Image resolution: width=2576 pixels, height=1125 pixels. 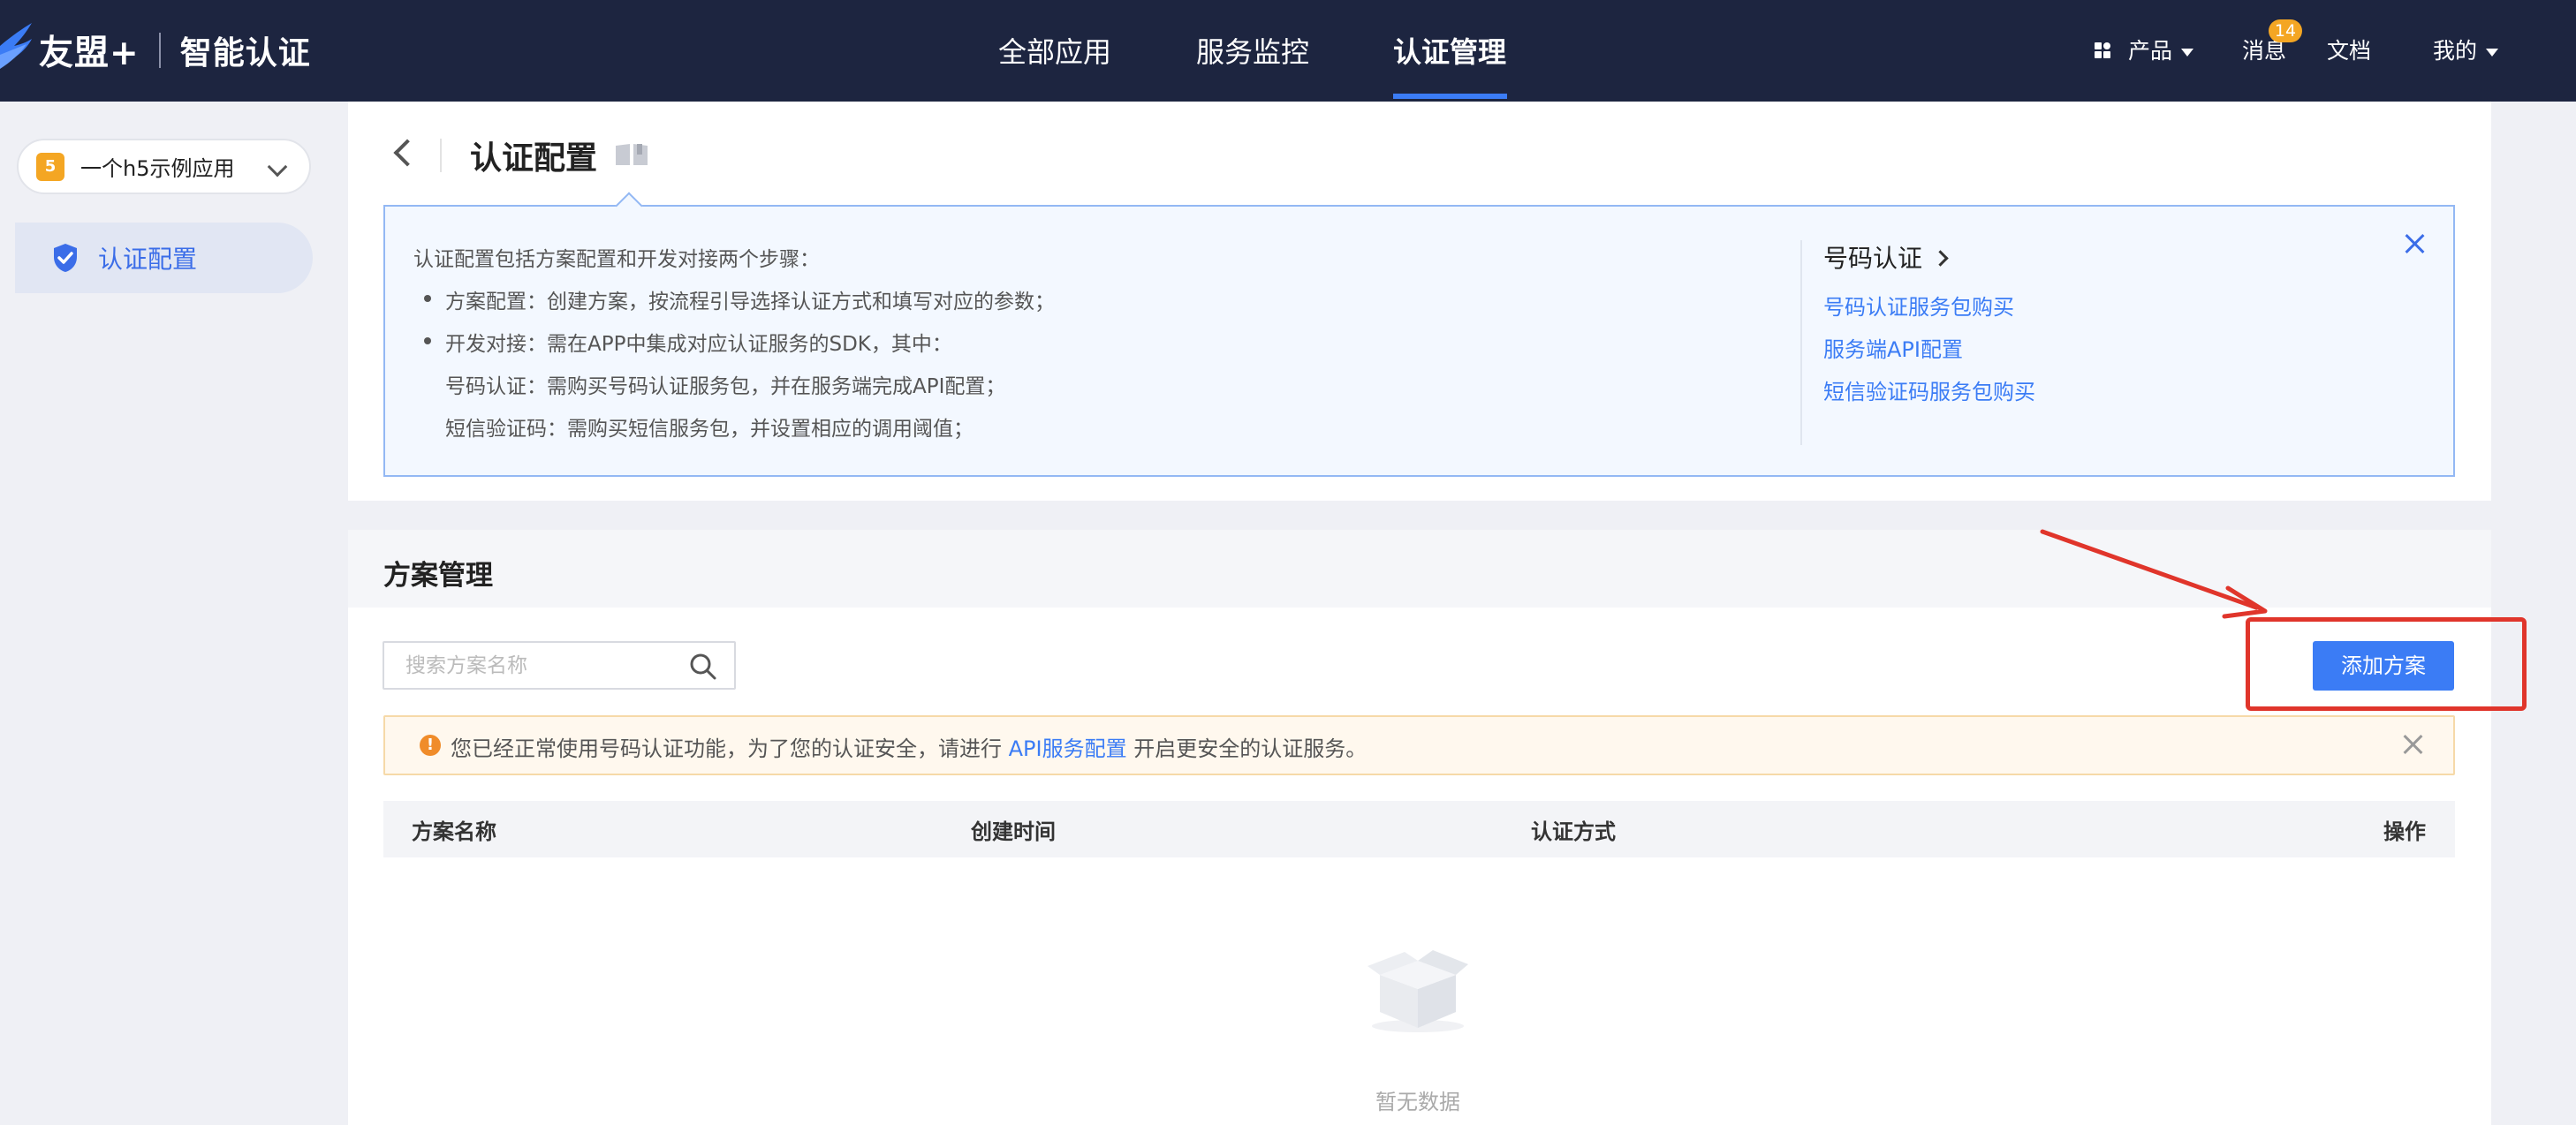 I want to click on warning-text-before: 您已经正常使用号码认证功能，为了您的认证安全，请进行, so click(x=730, y=748).